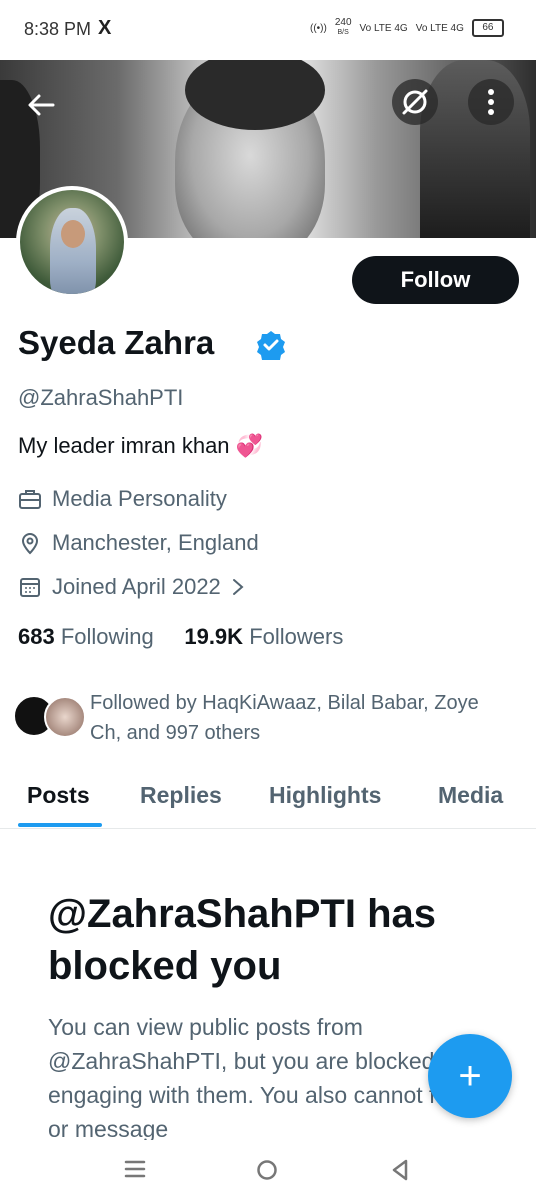 Image resolution: width=536 pixels, height=1200 pixels. What do you see at coordinates (139, 498) in the screenshot?
I see `category-label: Media Personality` at bounding box center [139, 498].